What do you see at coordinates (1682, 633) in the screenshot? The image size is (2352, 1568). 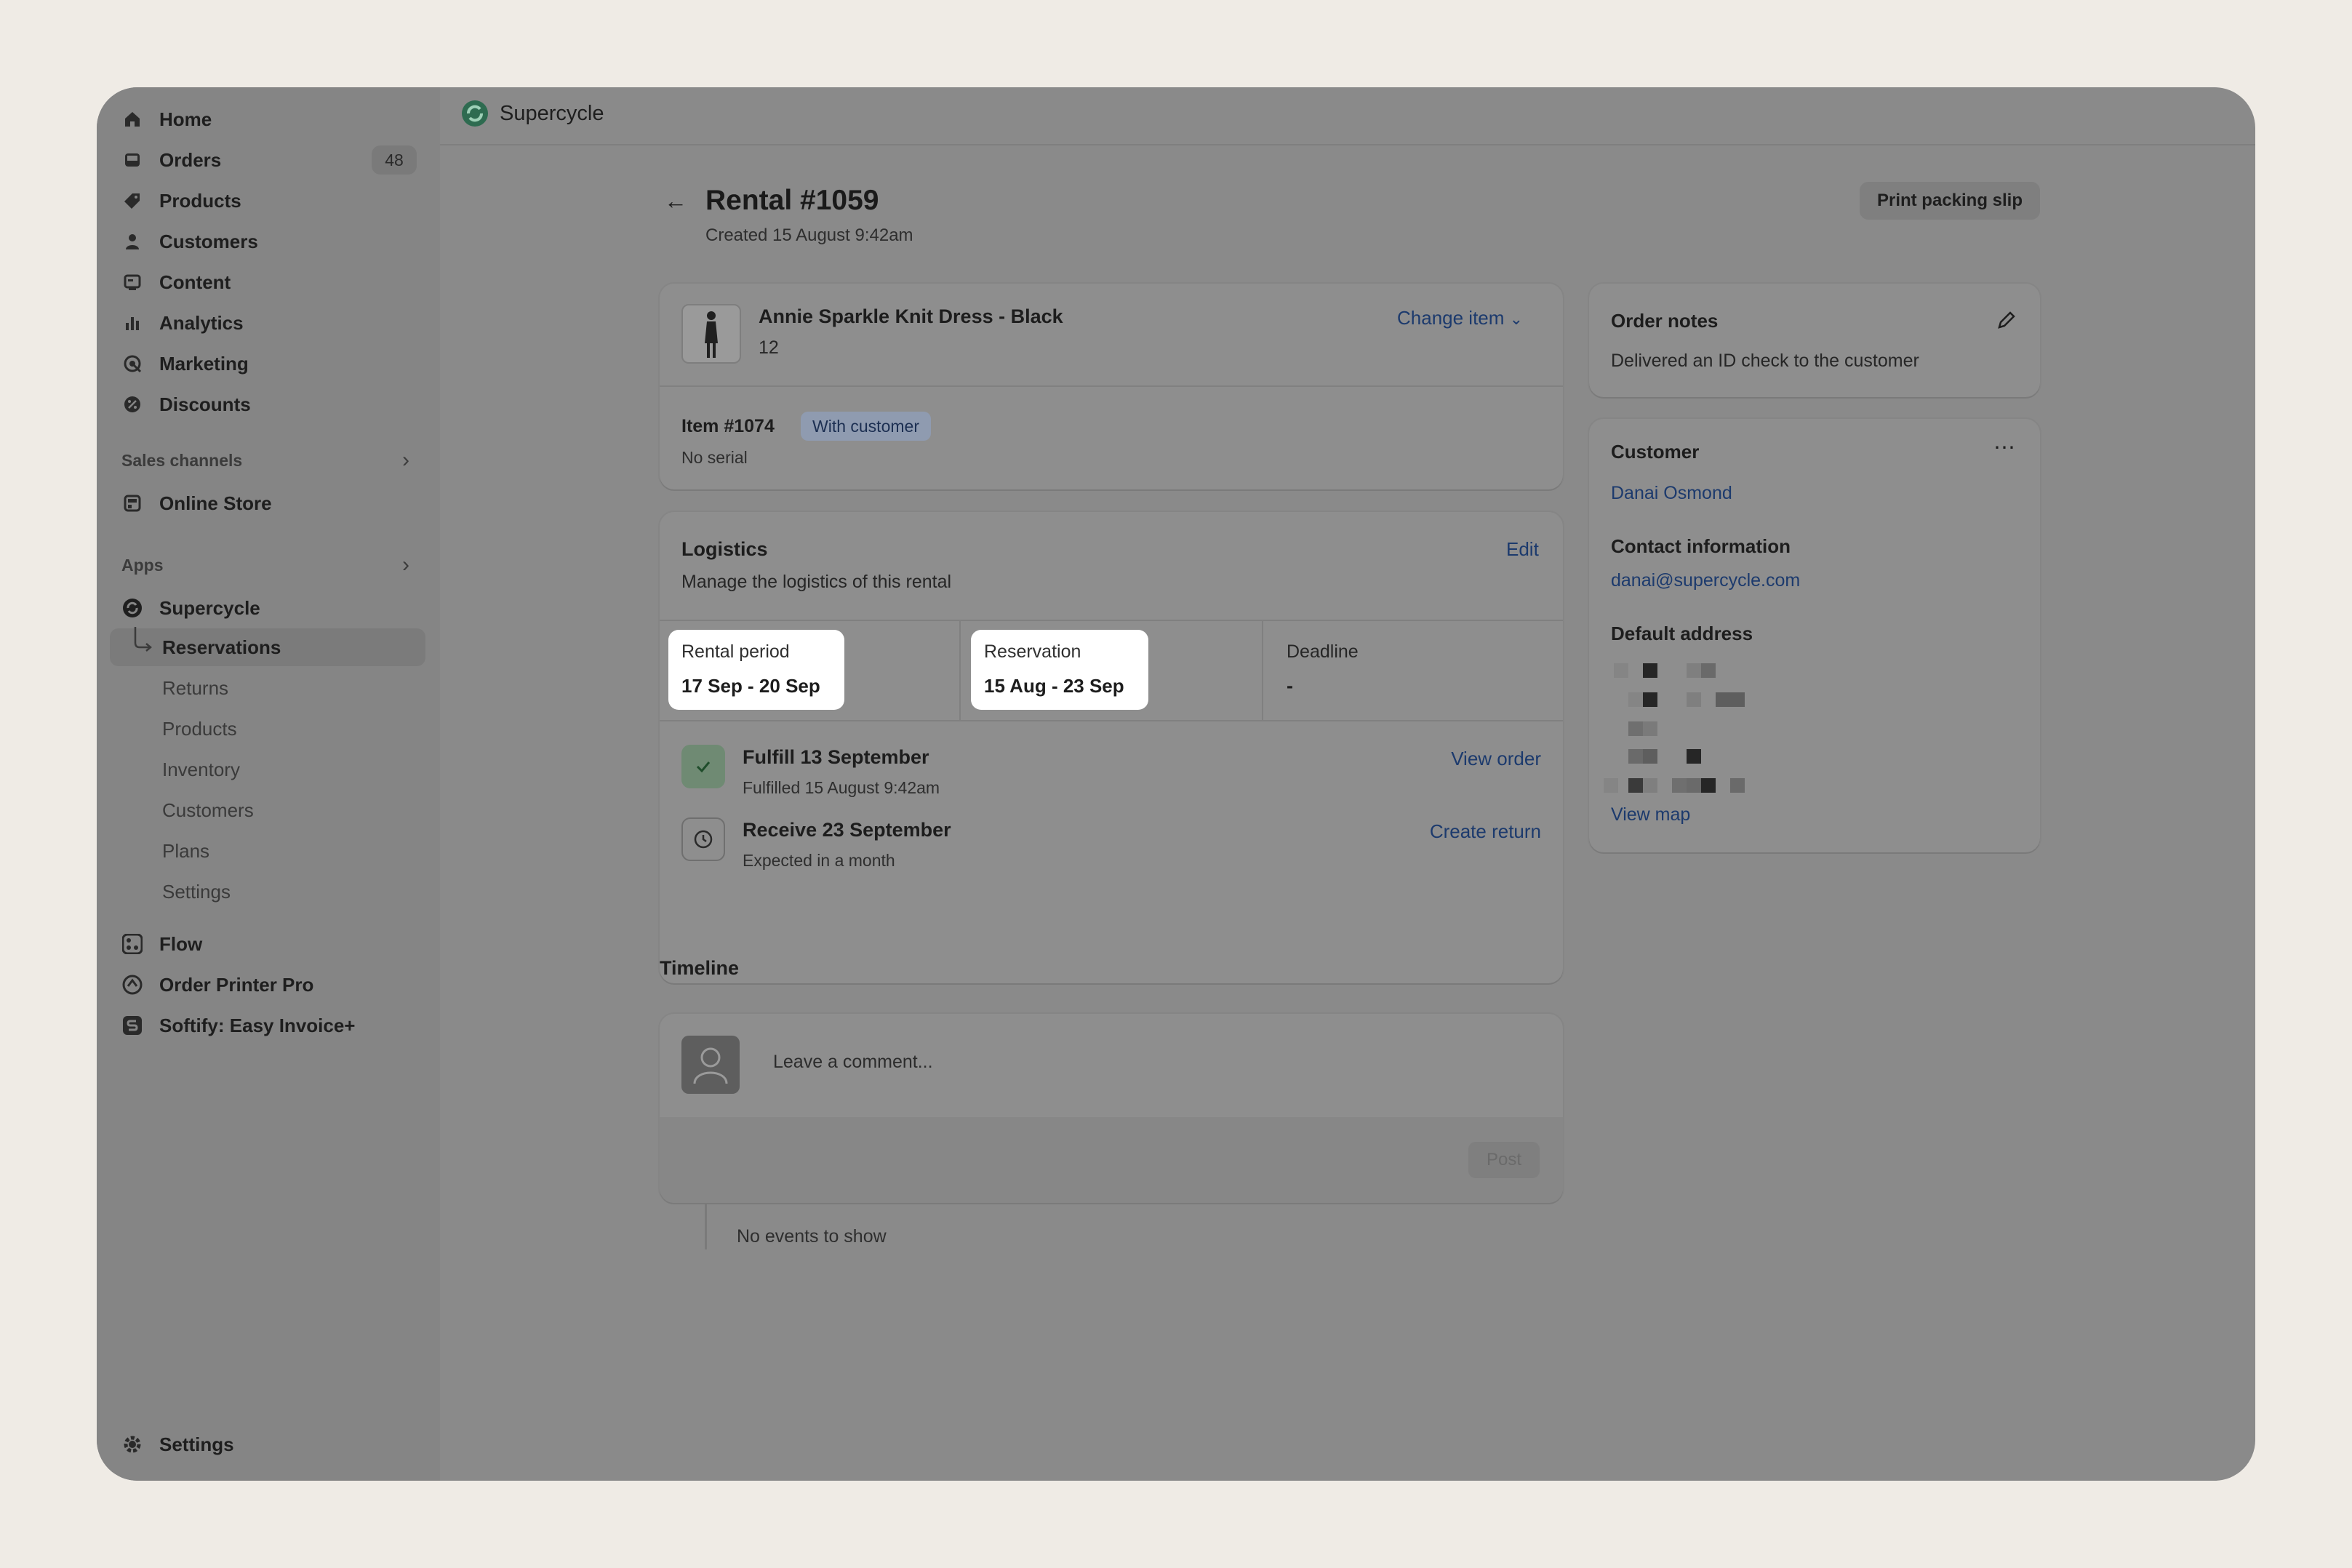 I see `default-address-title: Default address` at bounding box center [1682, 633].